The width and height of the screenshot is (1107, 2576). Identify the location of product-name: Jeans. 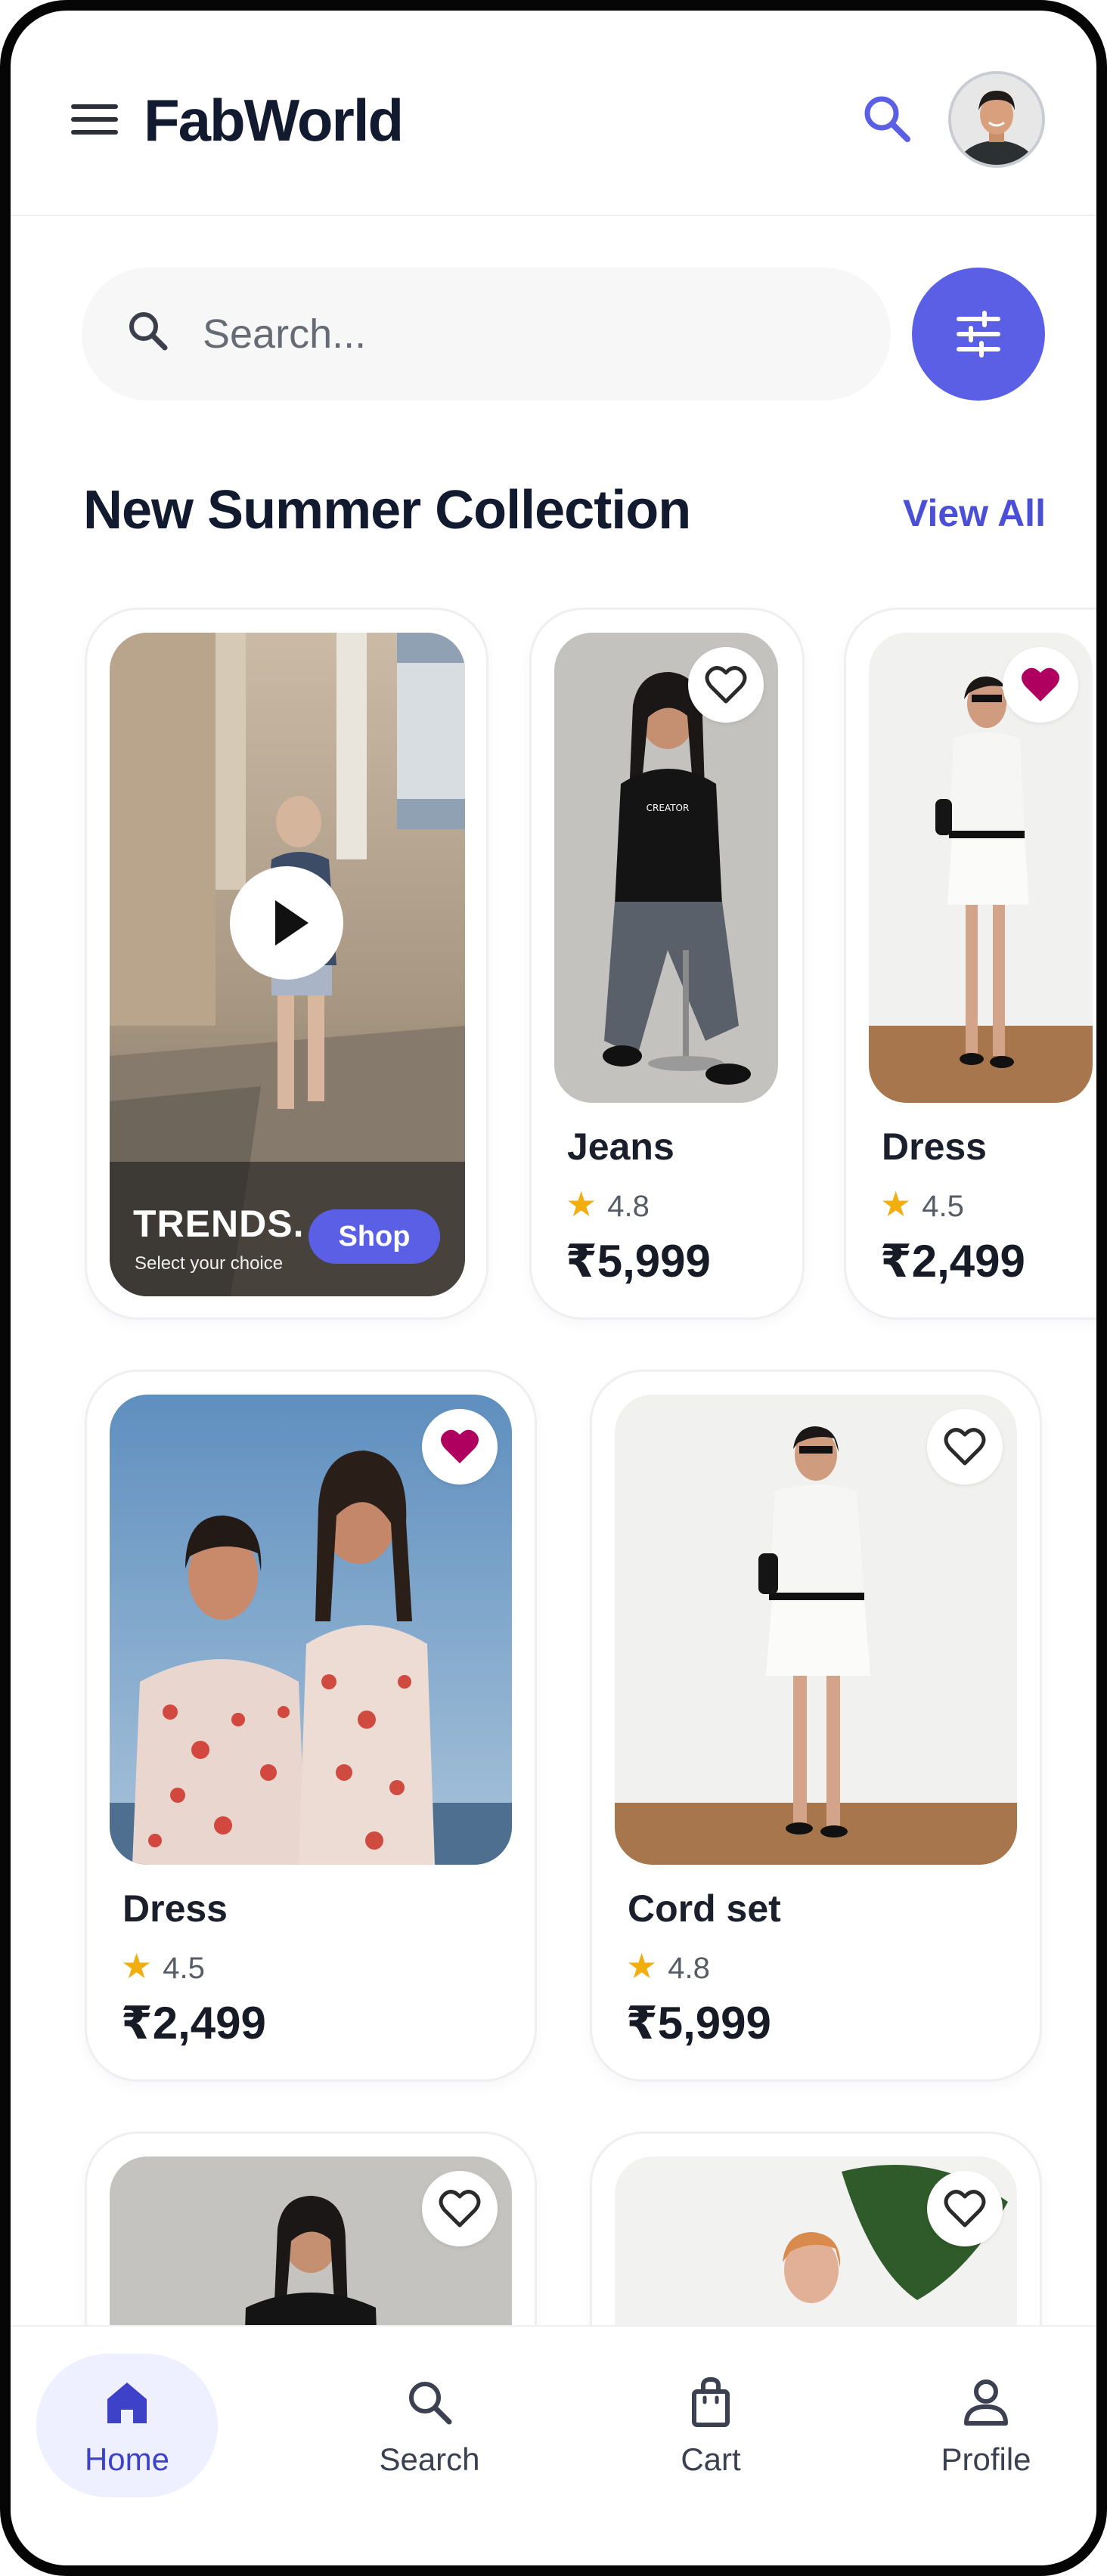
(621, 1146).